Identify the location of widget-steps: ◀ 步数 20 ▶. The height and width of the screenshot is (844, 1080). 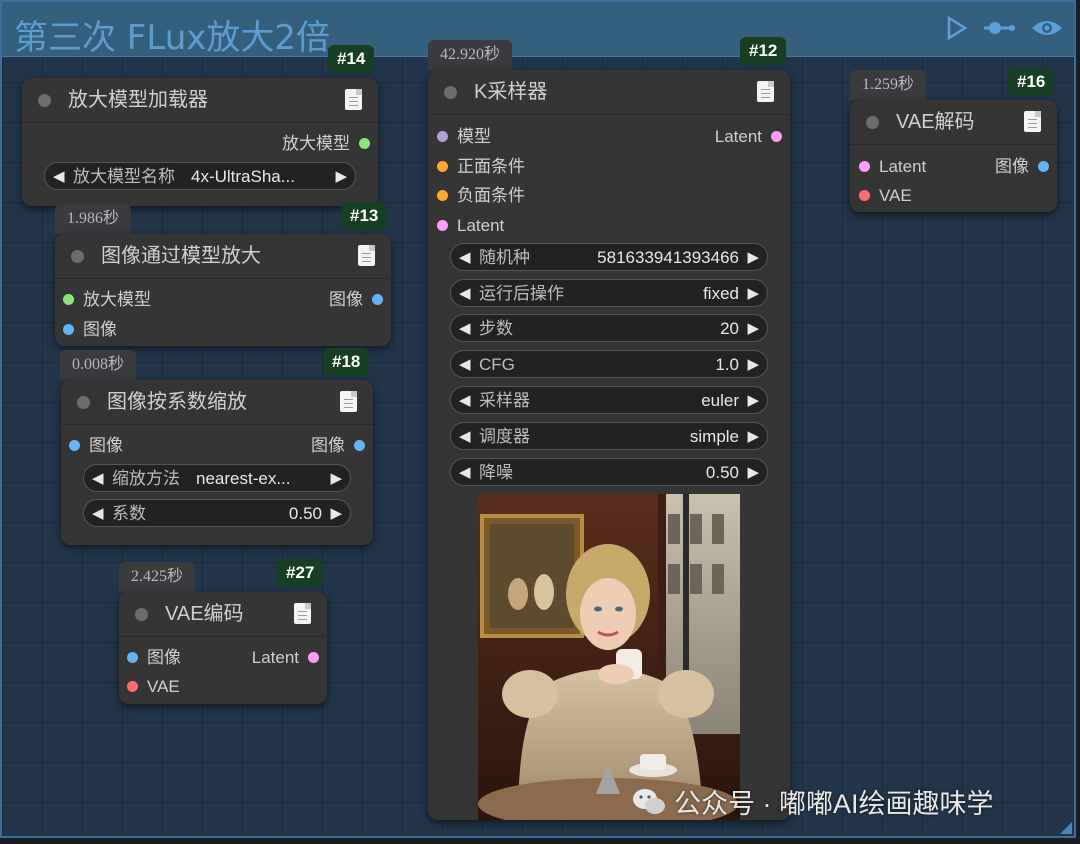
(609, 328).